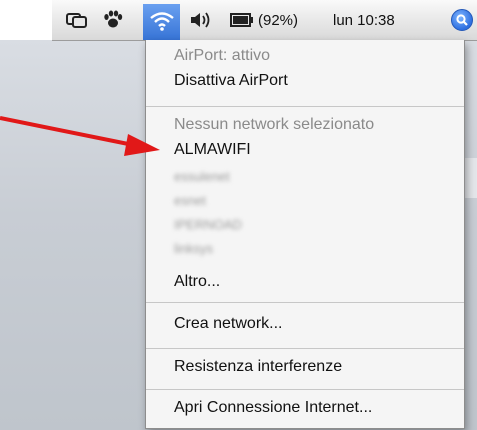 This screenshot has width=477, height=430. I want to click on interference-robustness-item: Resistenza interferenze, so click(258, 367).